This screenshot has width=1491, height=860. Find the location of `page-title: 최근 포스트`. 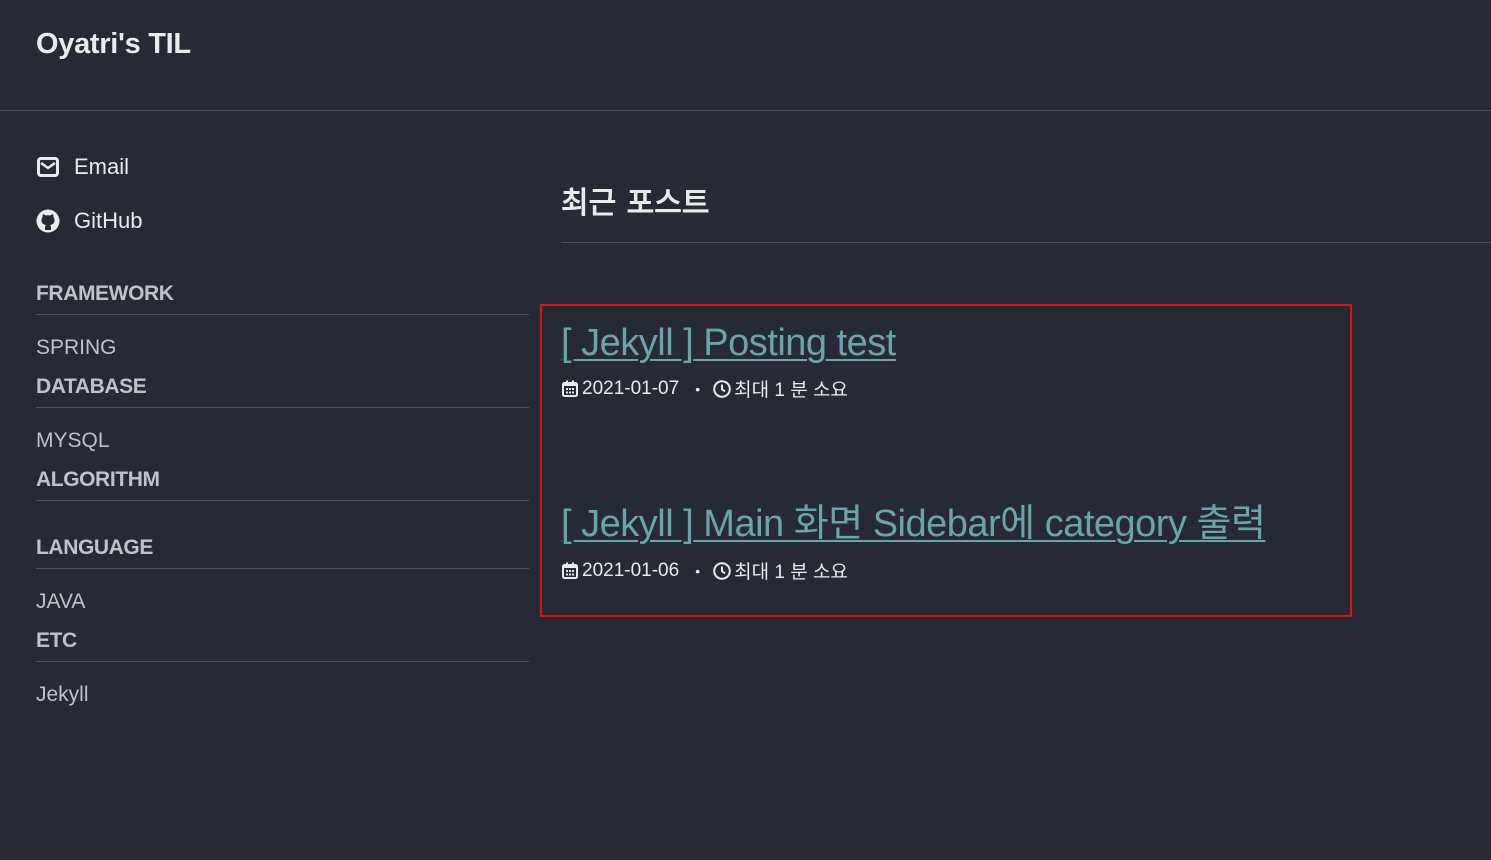

page-title: 최근 포스트 is located at coordinates (1026, 210).